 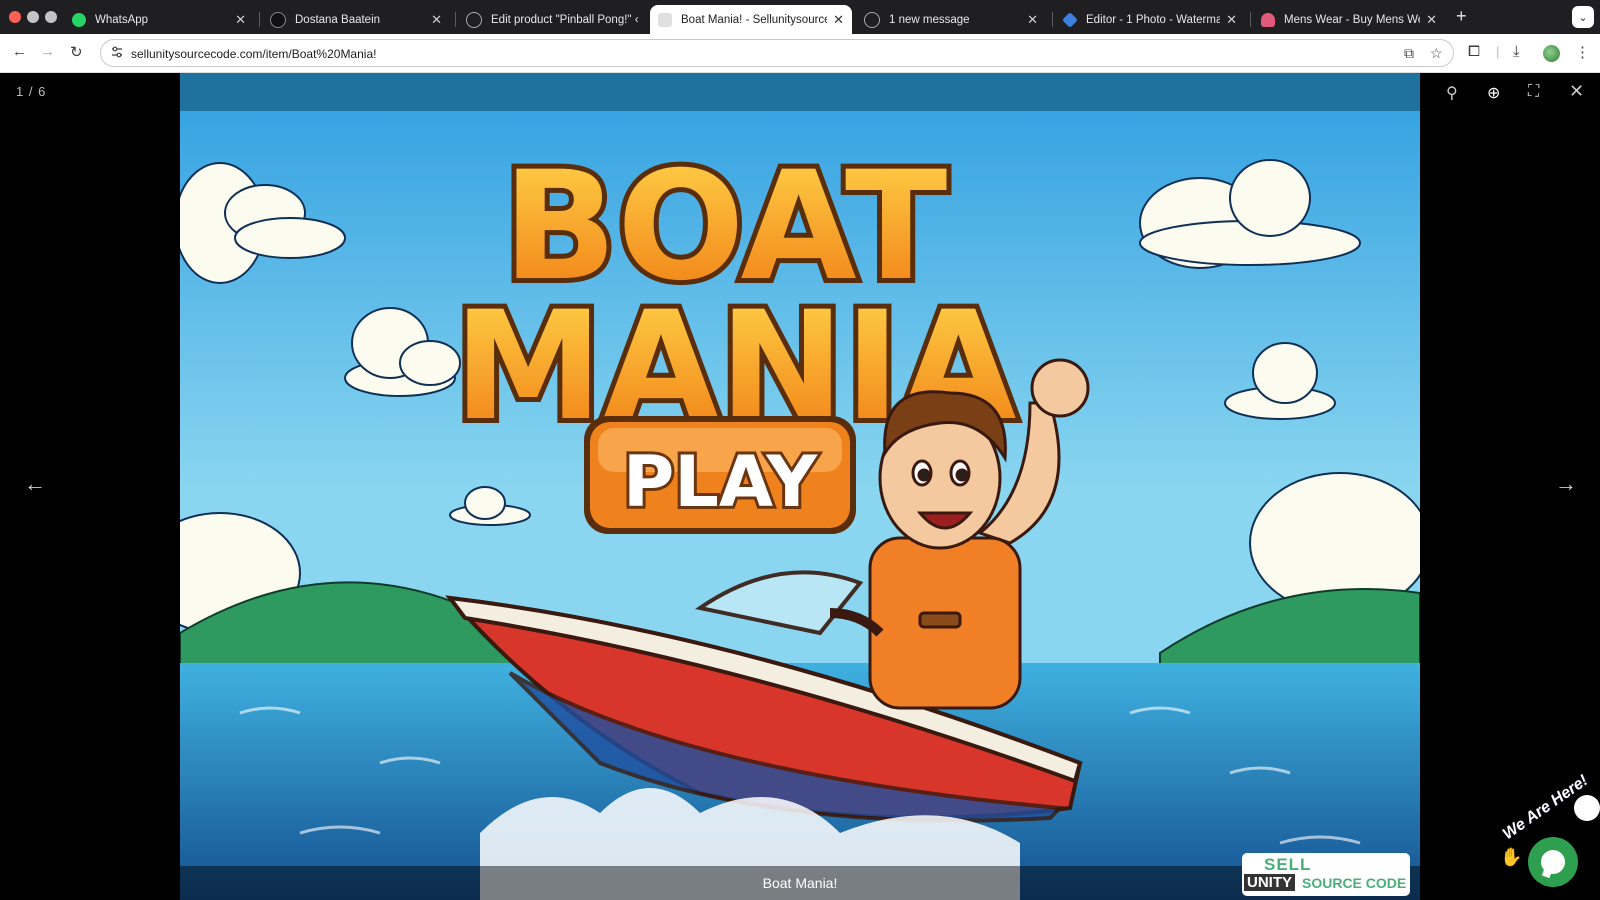 I want to click on close-window-button, so click(x=15, y=17).